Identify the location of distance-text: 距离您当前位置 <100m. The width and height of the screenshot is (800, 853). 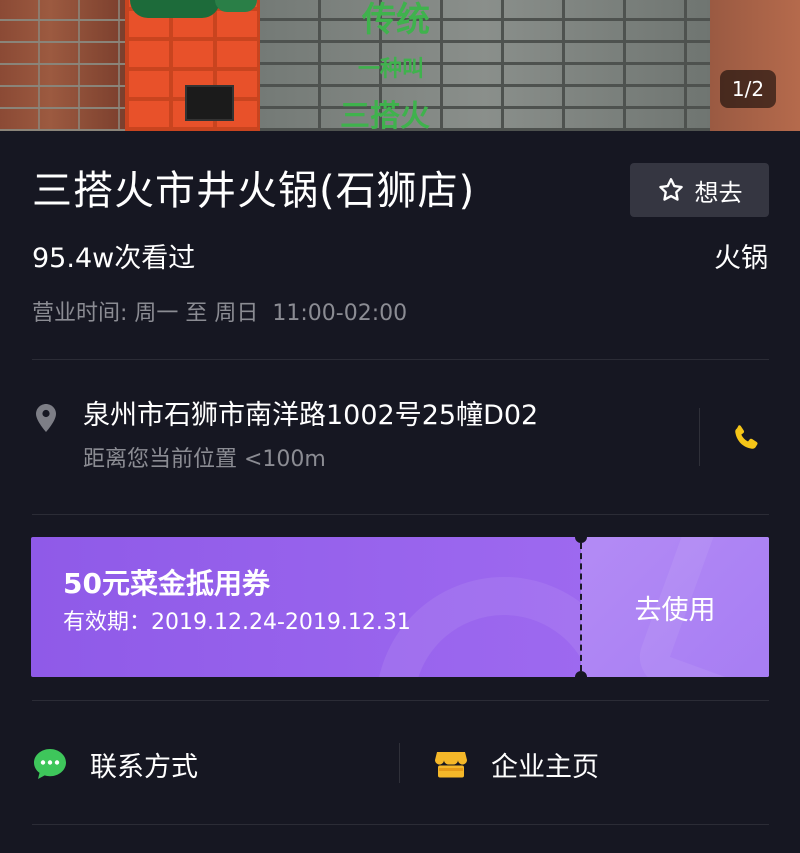
(204, 459).